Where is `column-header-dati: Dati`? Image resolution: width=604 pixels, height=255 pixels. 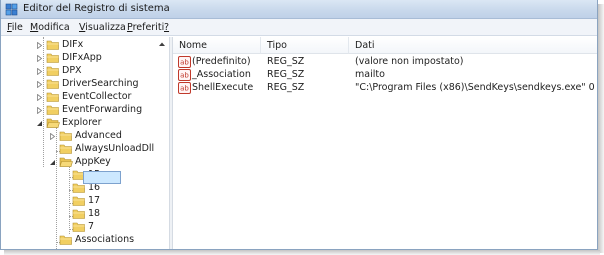 column-header-dati: Dati is located at coordinates (473, 45).